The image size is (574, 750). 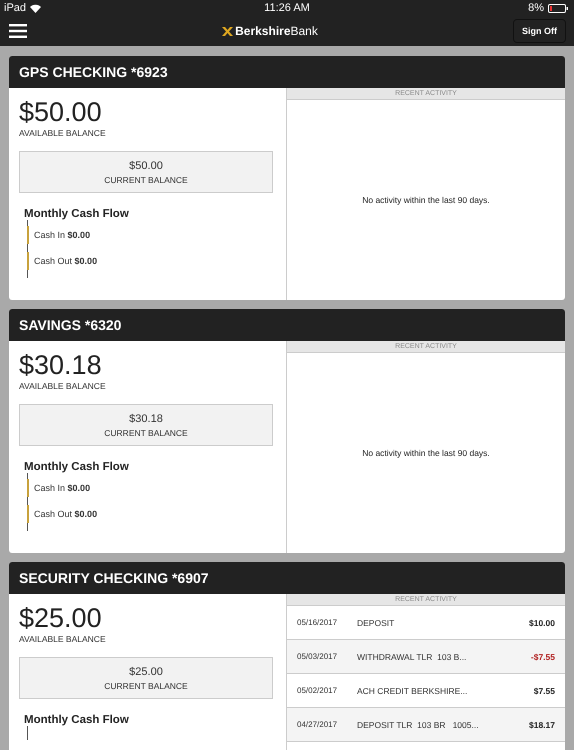 What do you see at coordinates (317, 690) in the screenshot?
I see `transaction-date: 05/02/2017` at bounding box center [317, 690].